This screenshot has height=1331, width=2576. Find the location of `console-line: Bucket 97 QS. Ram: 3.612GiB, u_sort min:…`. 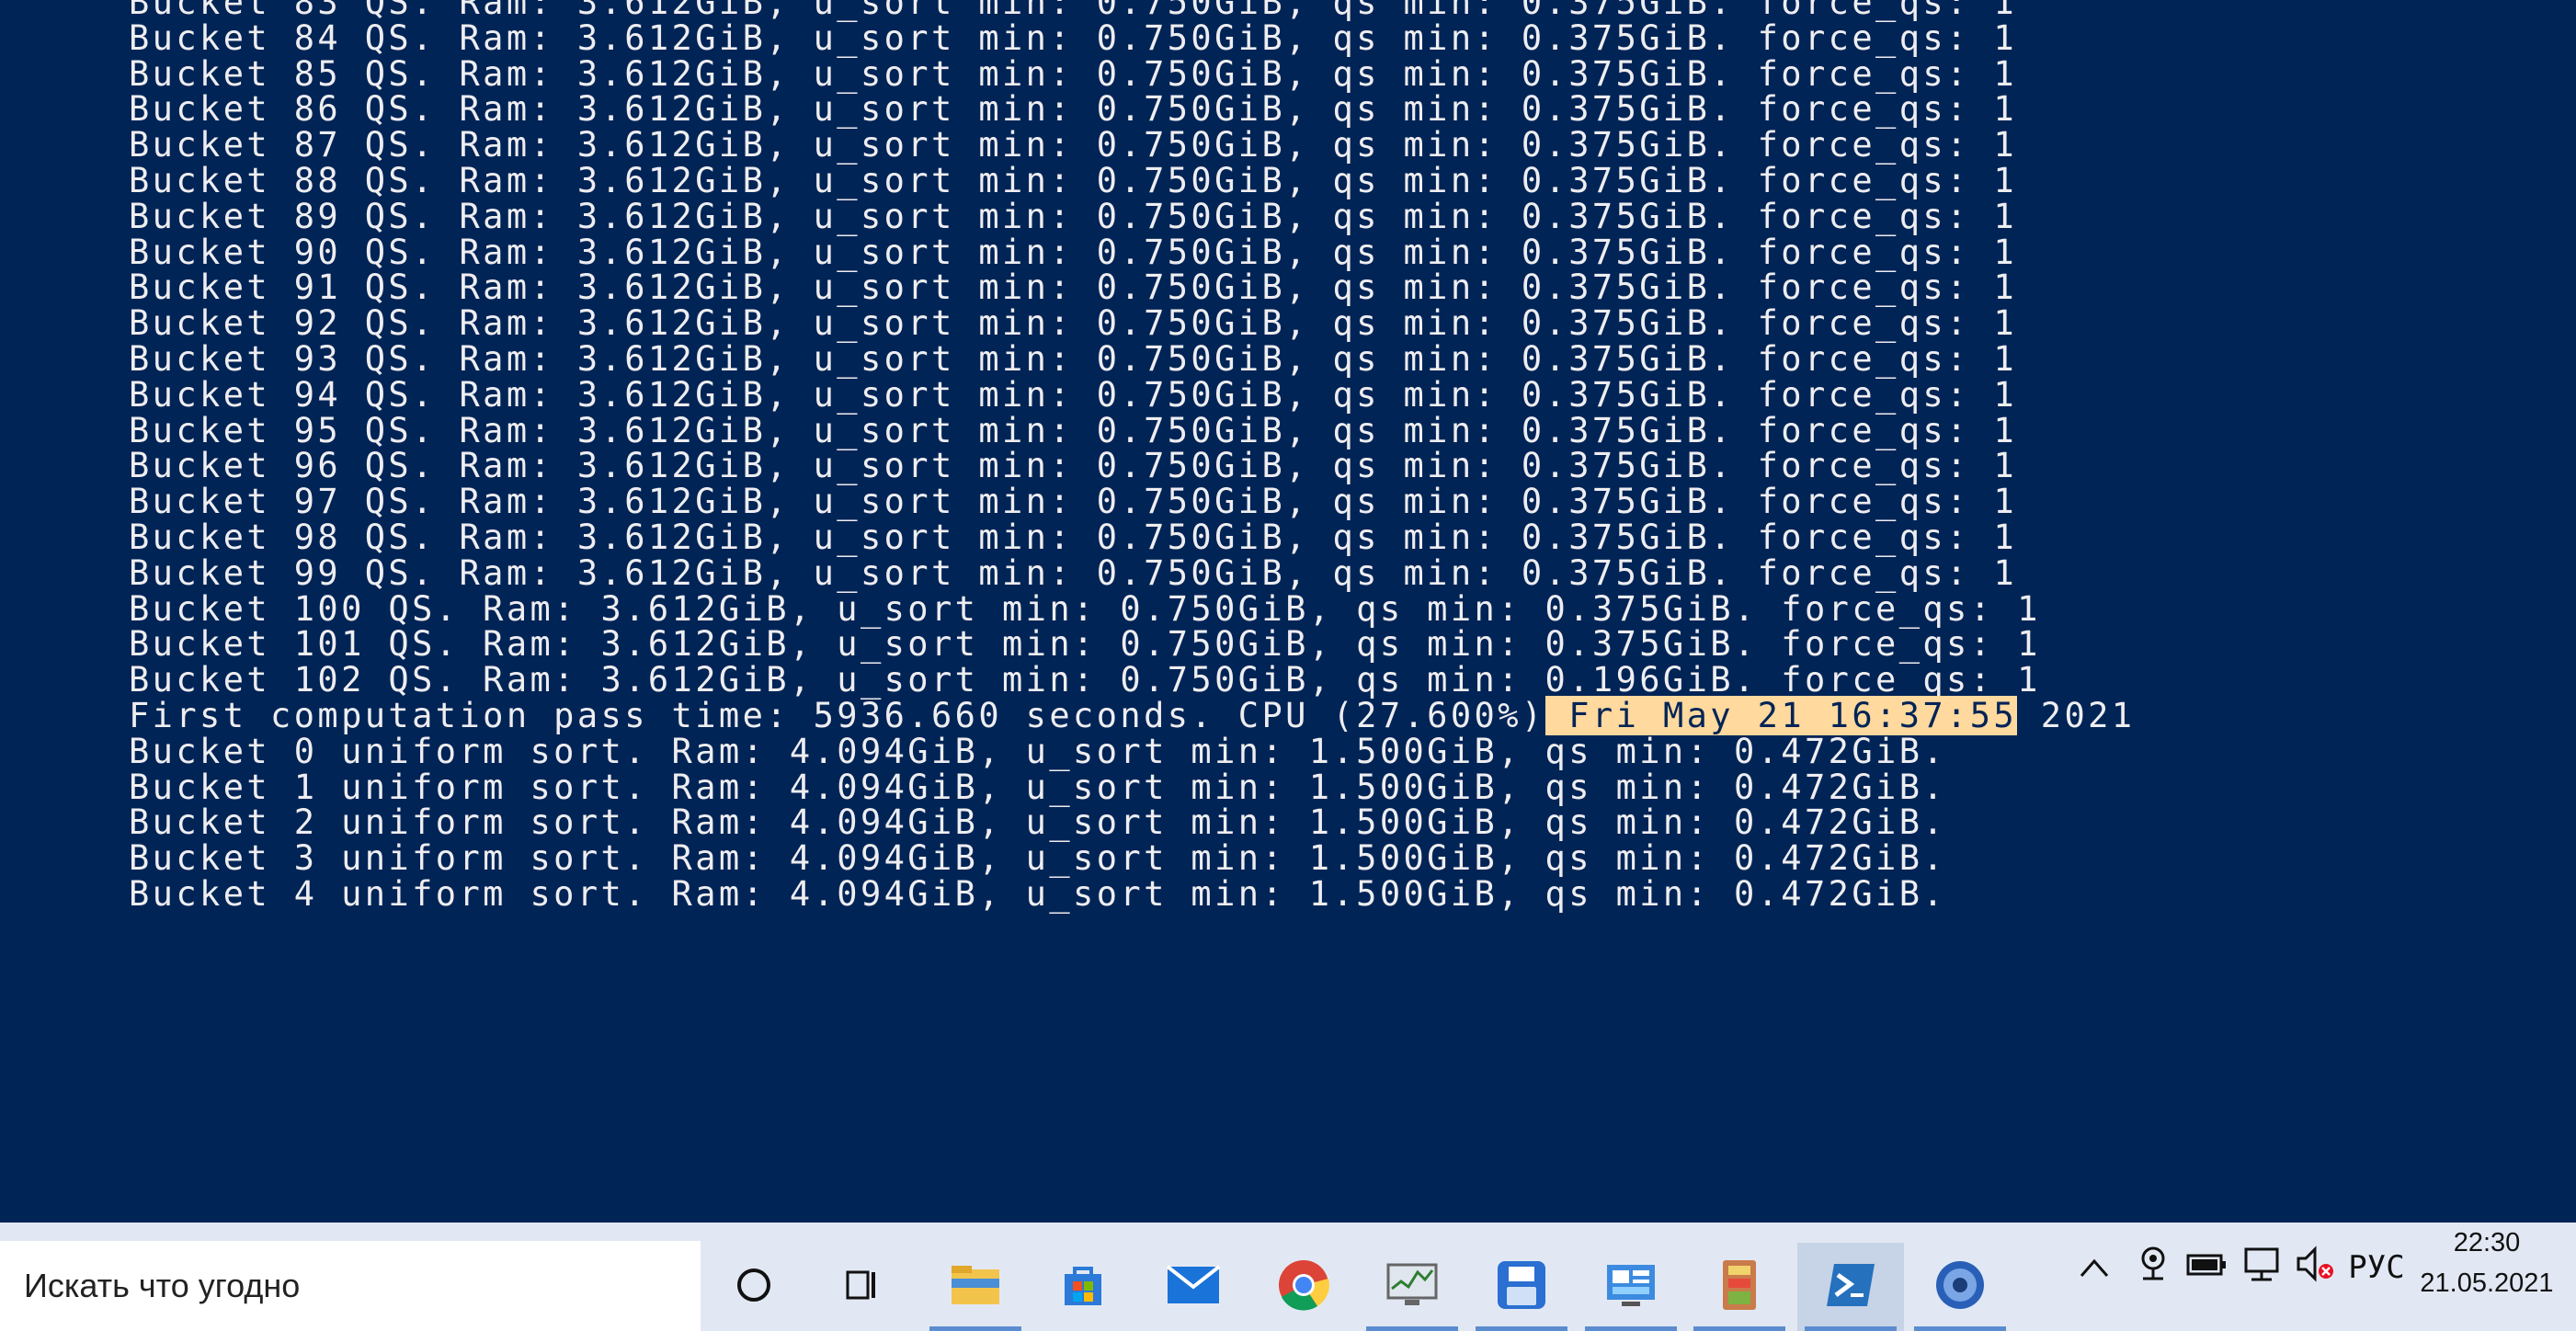

console-line: Bucket 97 QS. Ram: 3.612GiB, u_sort min:… is located at coordinates (1073, 502).